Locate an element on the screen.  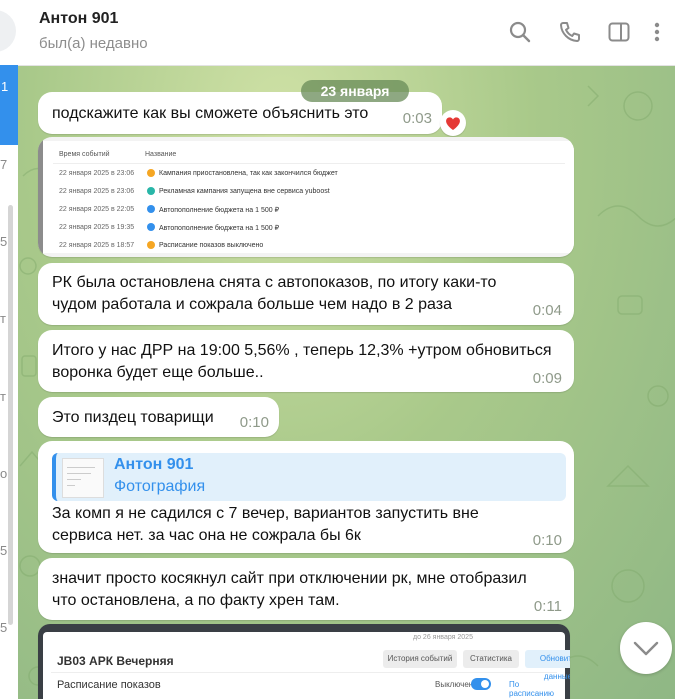
search-icon is located at coordinates (520, 32).